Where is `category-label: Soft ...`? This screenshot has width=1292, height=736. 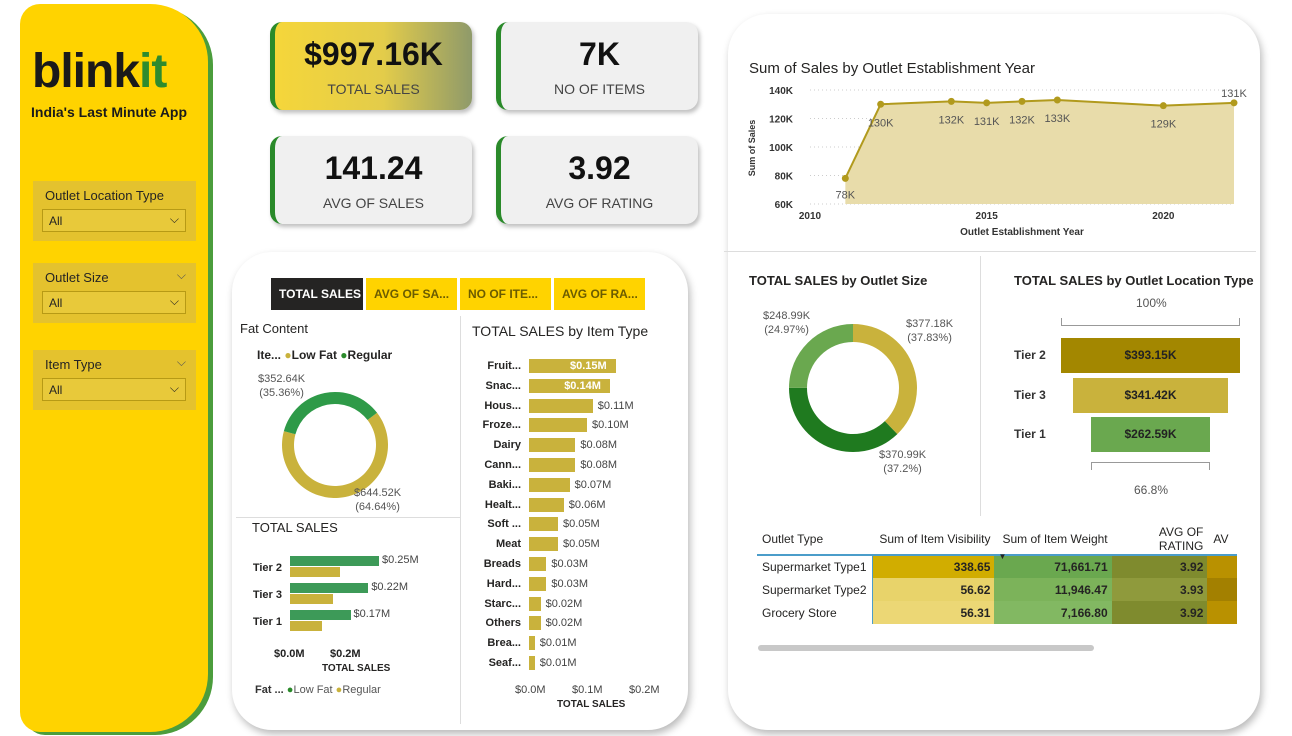 category-label: Soft ... is located at coordinates (504, 524).